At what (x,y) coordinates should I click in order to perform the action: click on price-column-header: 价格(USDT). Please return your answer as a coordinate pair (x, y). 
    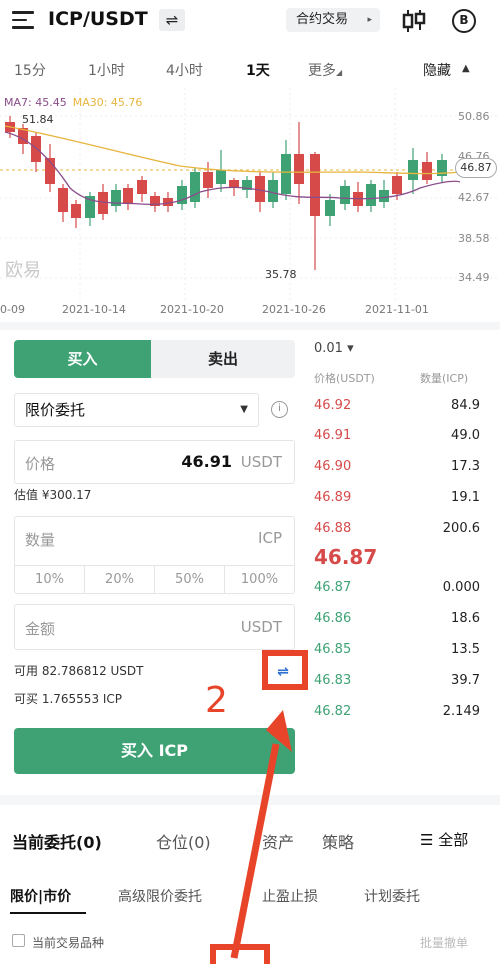
    Looking at the image, I should click on (344, 378).